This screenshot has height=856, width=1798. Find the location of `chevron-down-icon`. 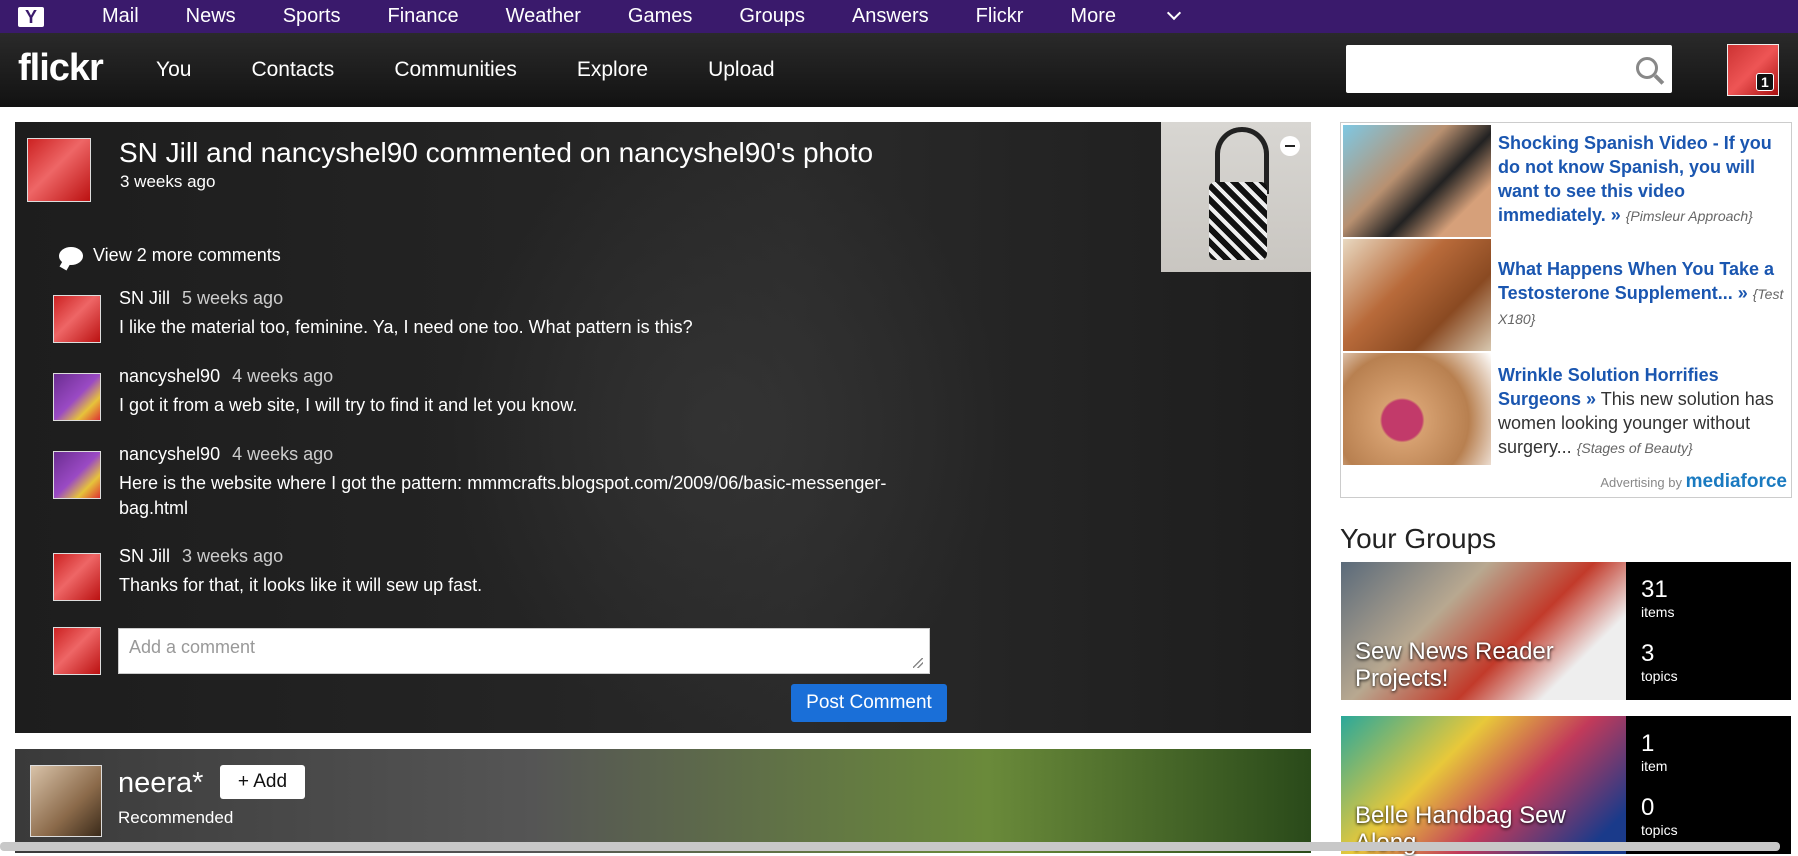

chevron-down-icon is located at coordinates (1174, 13).